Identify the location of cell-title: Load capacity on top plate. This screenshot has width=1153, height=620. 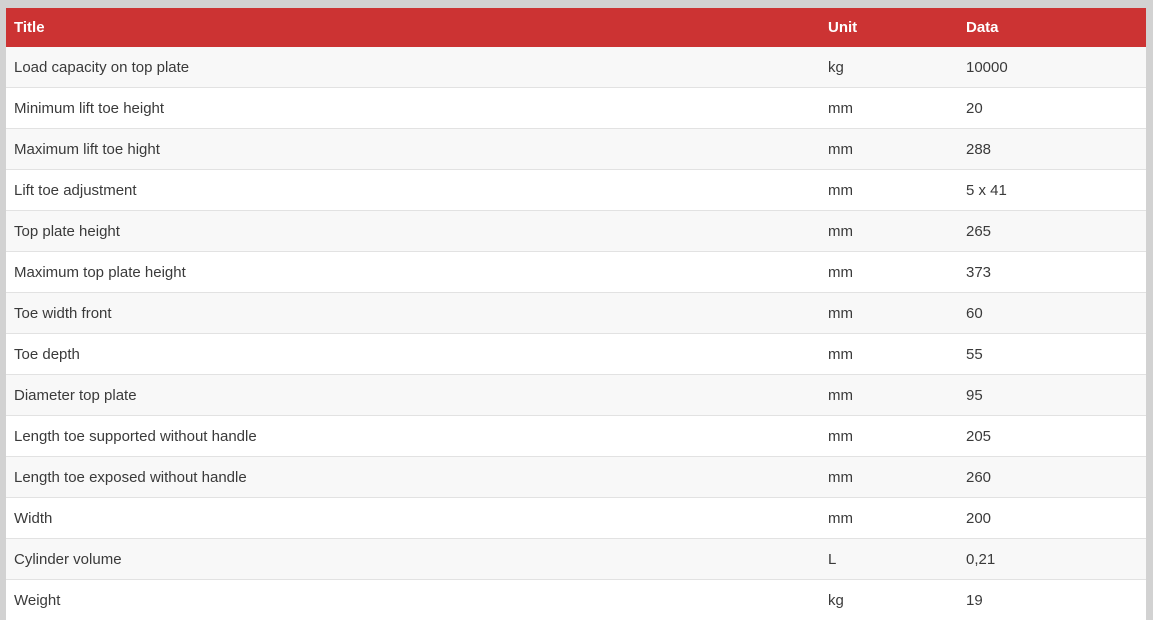
(413, 67).